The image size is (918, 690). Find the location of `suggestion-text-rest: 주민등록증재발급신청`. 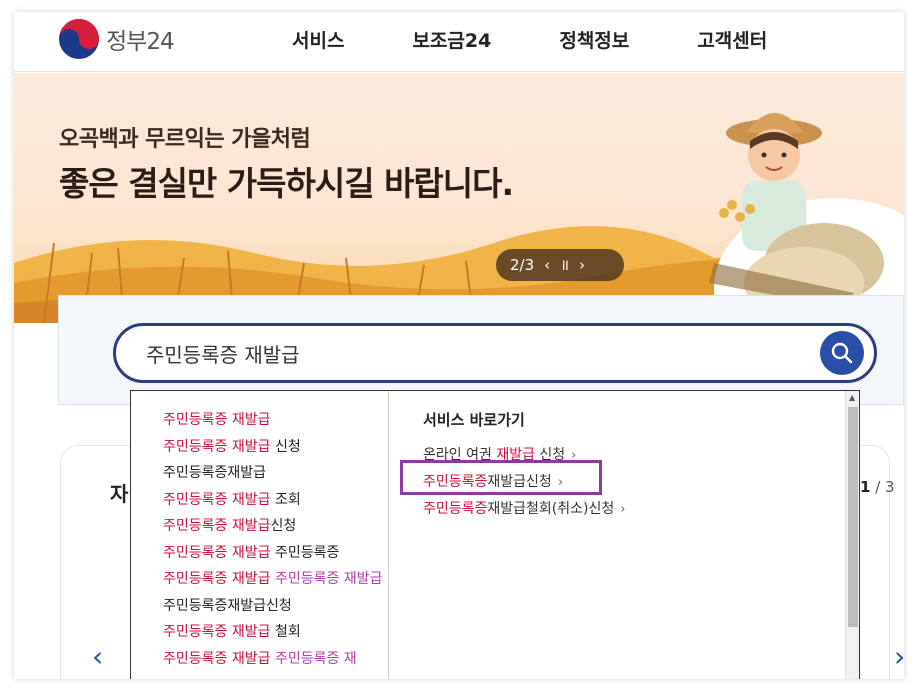

suggestion-text-rest: 주민등록증재발급신청 is located at coordinates (227, 605).